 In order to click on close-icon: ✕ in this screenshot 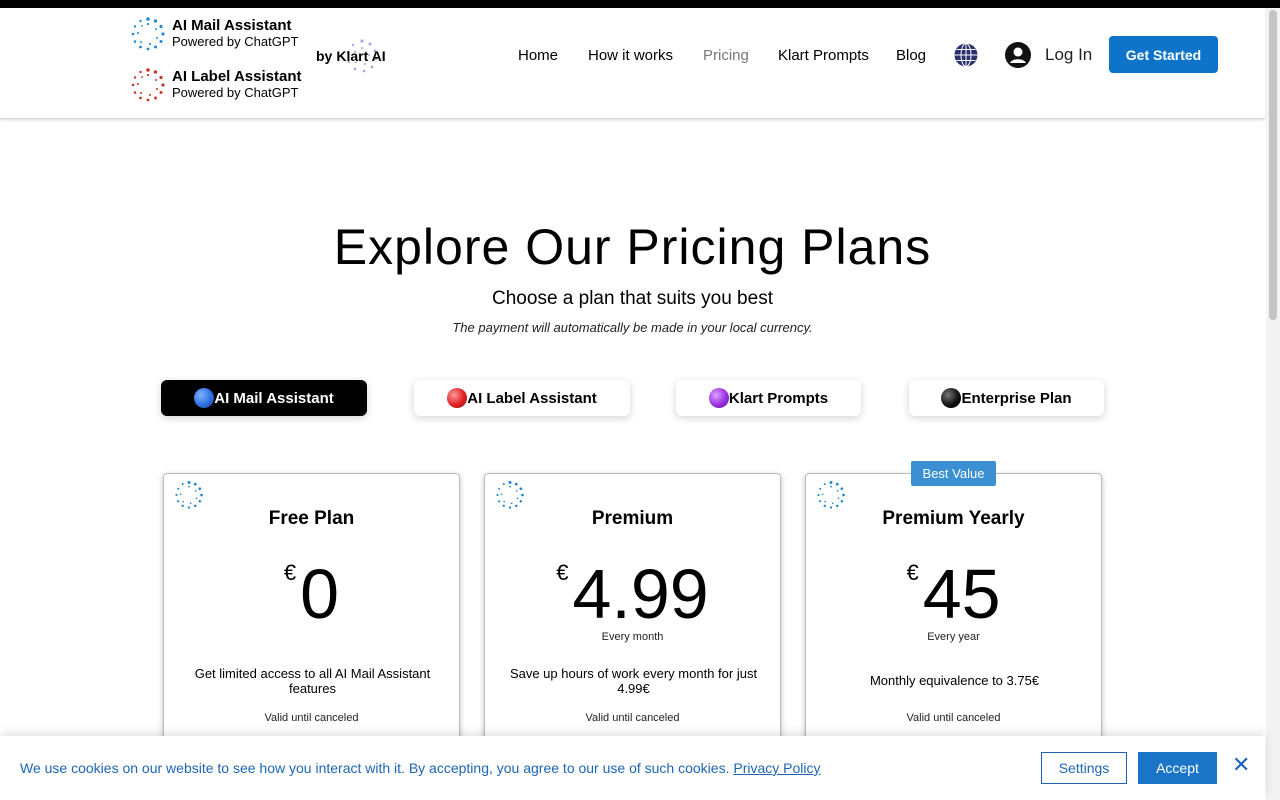, I will do `click(1241, 765)`.